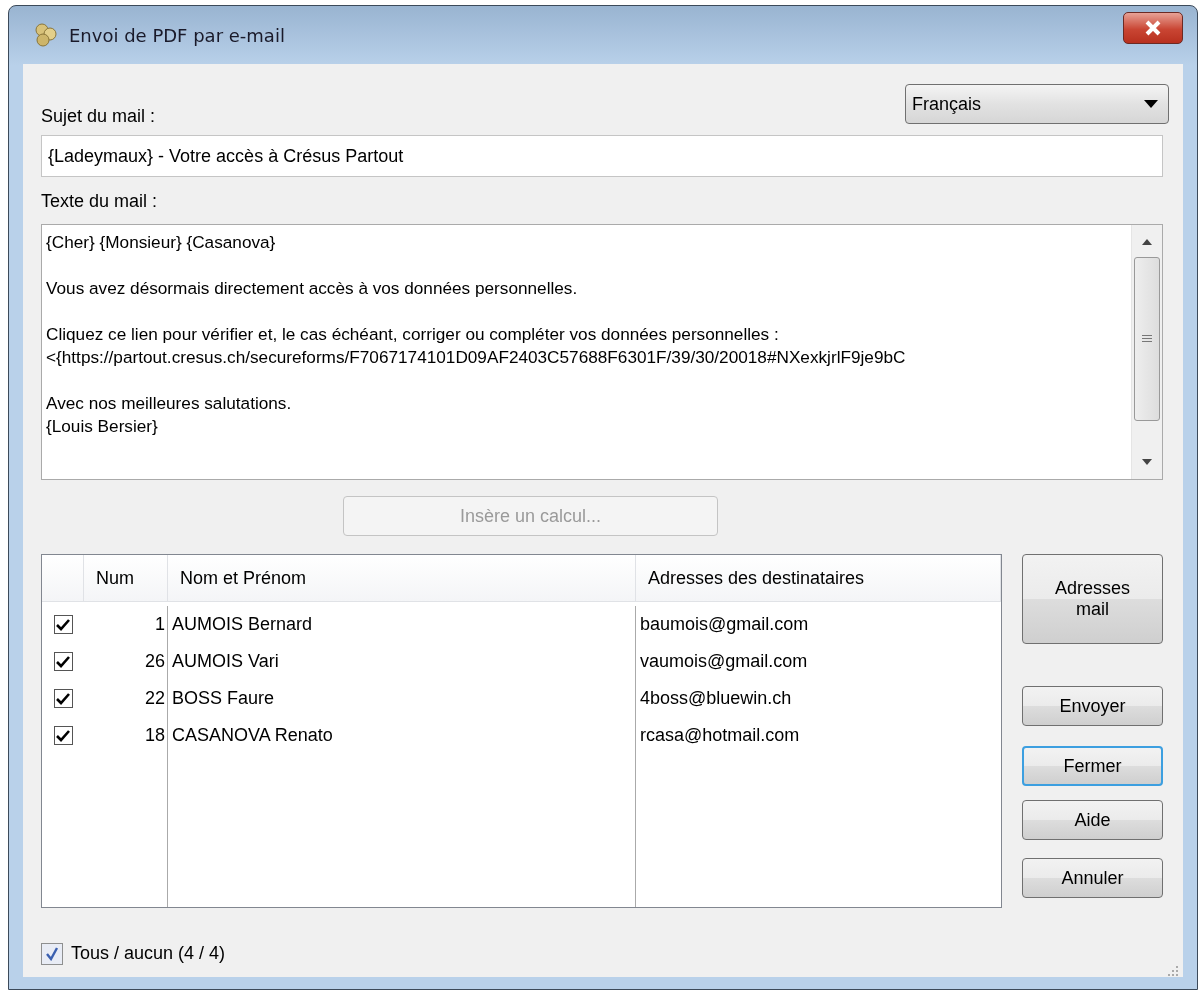 The image size is (1203, 993). What do you see at coordinates (312, 288) in the screenshot?
I see `message-line: Vous avez désormais directement accès à vos données personnelles.` at bounding box center [312, 288].